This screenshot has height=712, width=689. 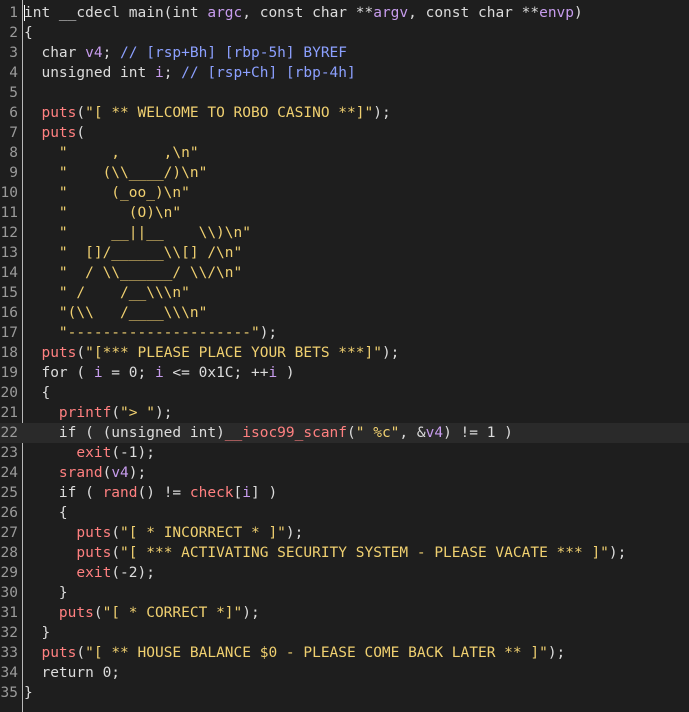 I want to click on string-token: " (\\____/)\n", so click(x=116, y=173).